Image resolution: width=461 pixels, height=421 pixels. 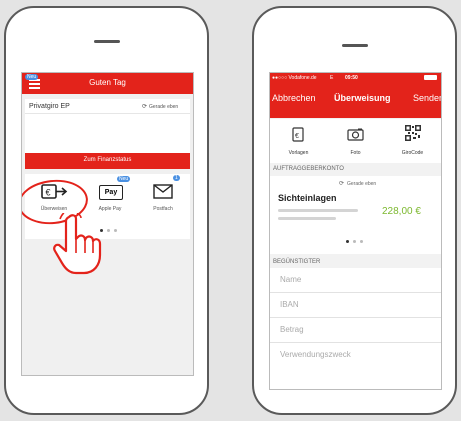 What do you see at coordinates (107, 113) in the screenshot?
I see `divider` at bounding box center [107, 113].